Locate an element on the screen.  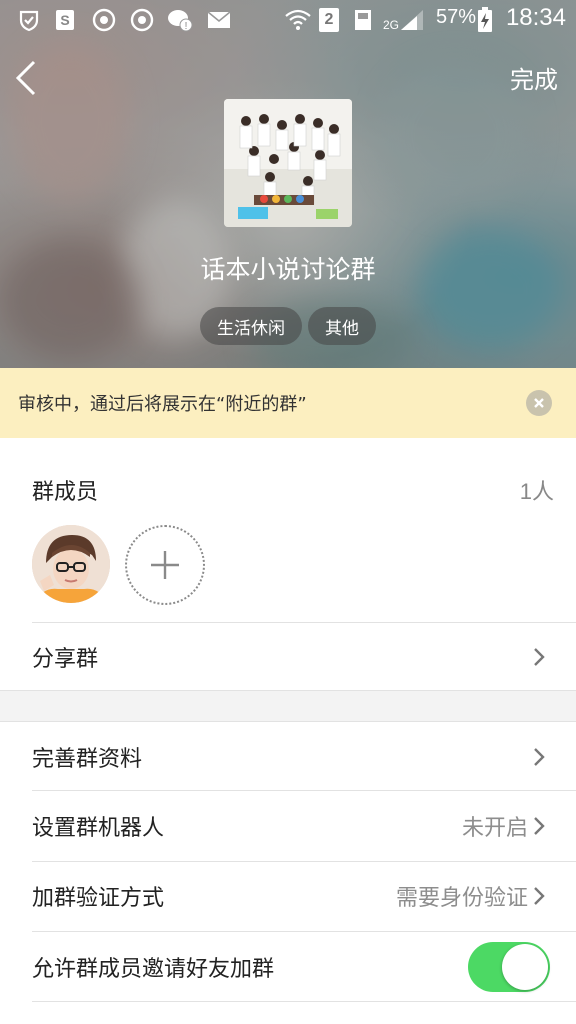
battery-charging-icon is located at coordinates (485, 19).